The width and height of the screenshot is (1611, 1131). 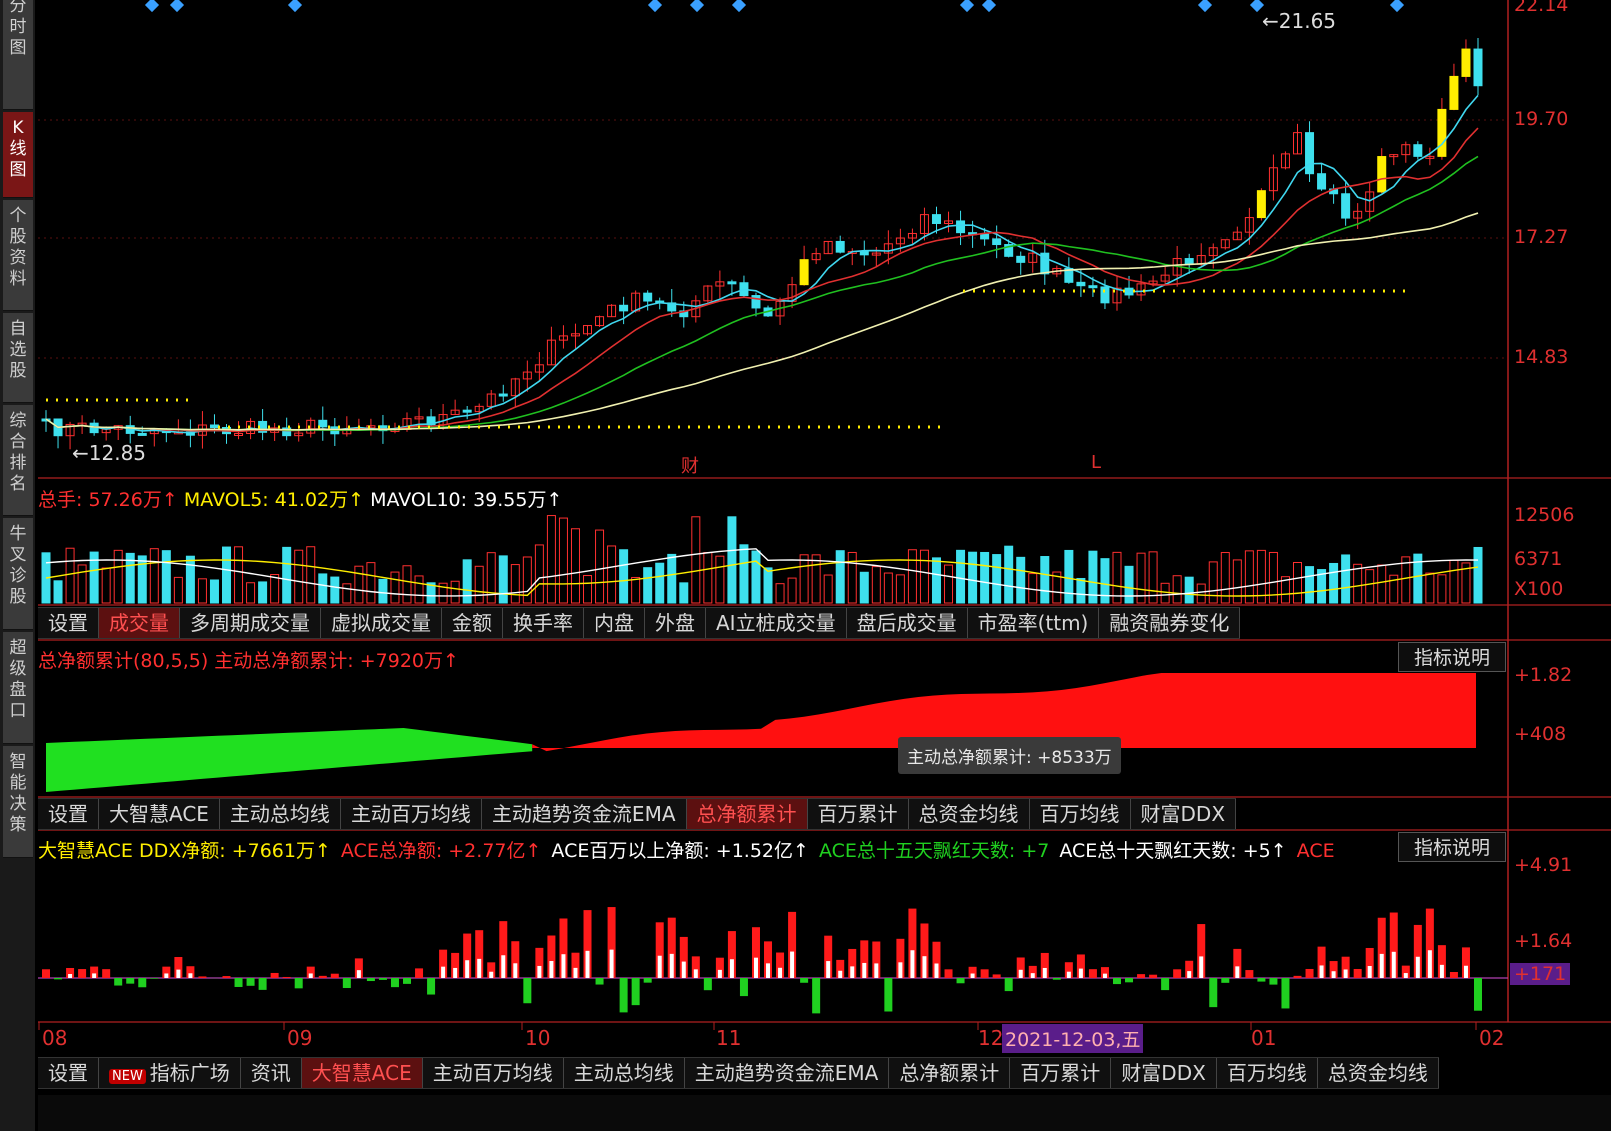 I want to click on volume-tab-0: 设置, so click(x=68, y=623).